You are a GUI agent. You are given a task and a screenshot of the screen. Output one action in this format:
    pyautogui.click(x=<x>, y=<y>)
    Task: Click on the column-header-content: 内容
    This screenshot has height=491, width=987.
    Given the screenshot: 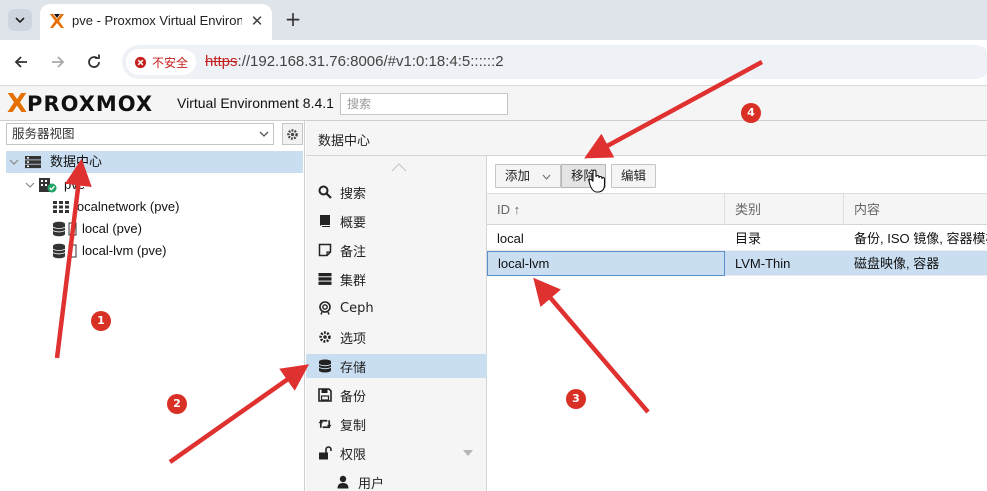 What is the action you would take?
    pyautogui.click(x=915, y=209)
    